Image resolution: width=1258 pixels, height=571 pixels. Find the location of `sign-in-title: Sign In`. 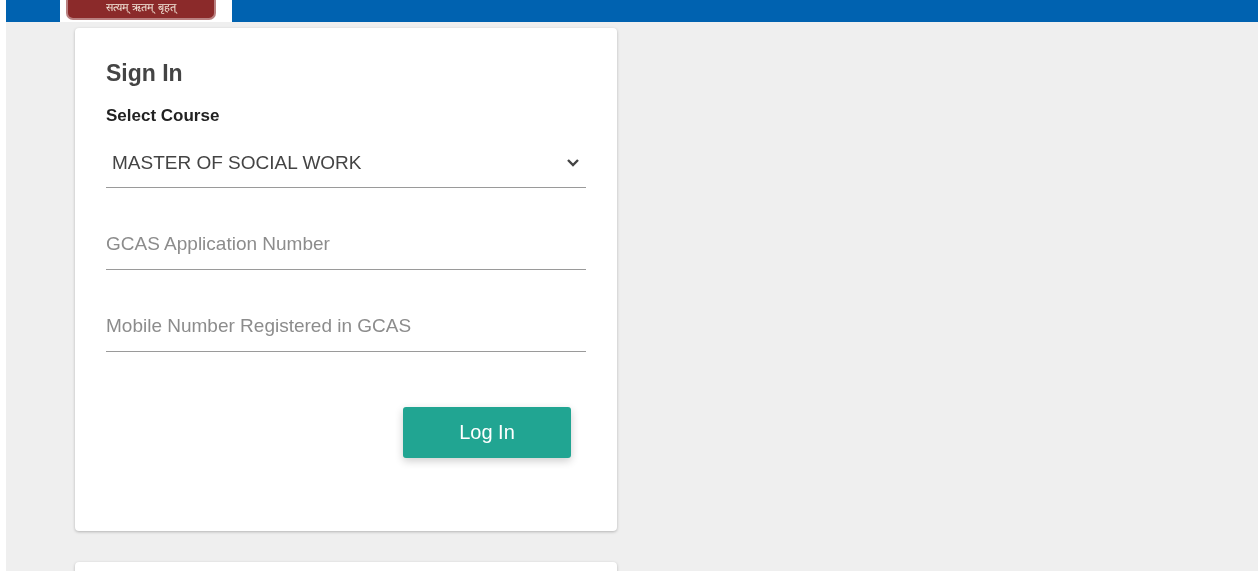

sign-in-title: Sign In is located at coordinates (145, 73).